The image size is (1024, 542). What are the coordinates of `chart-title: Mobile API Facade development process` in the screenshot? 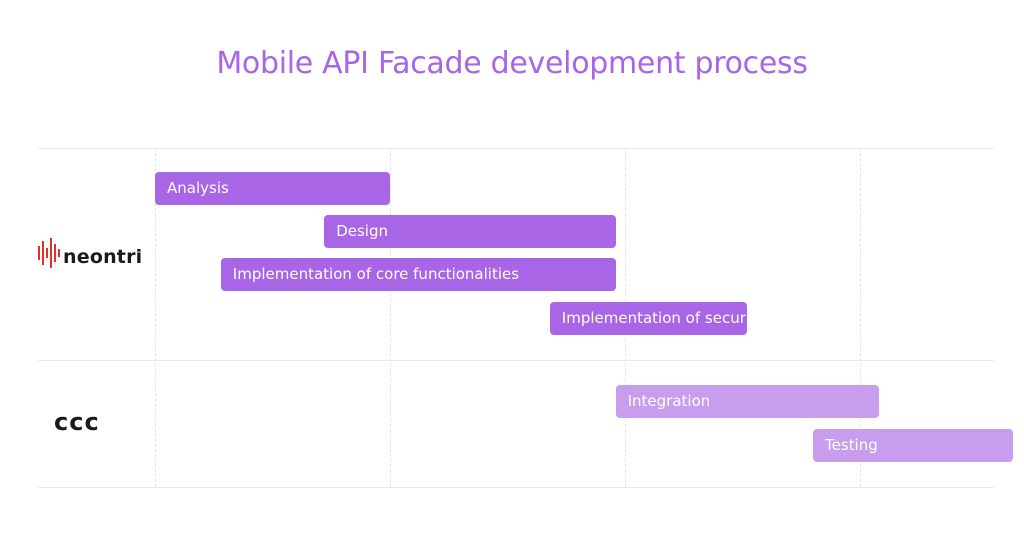 It's located at (512, 63).